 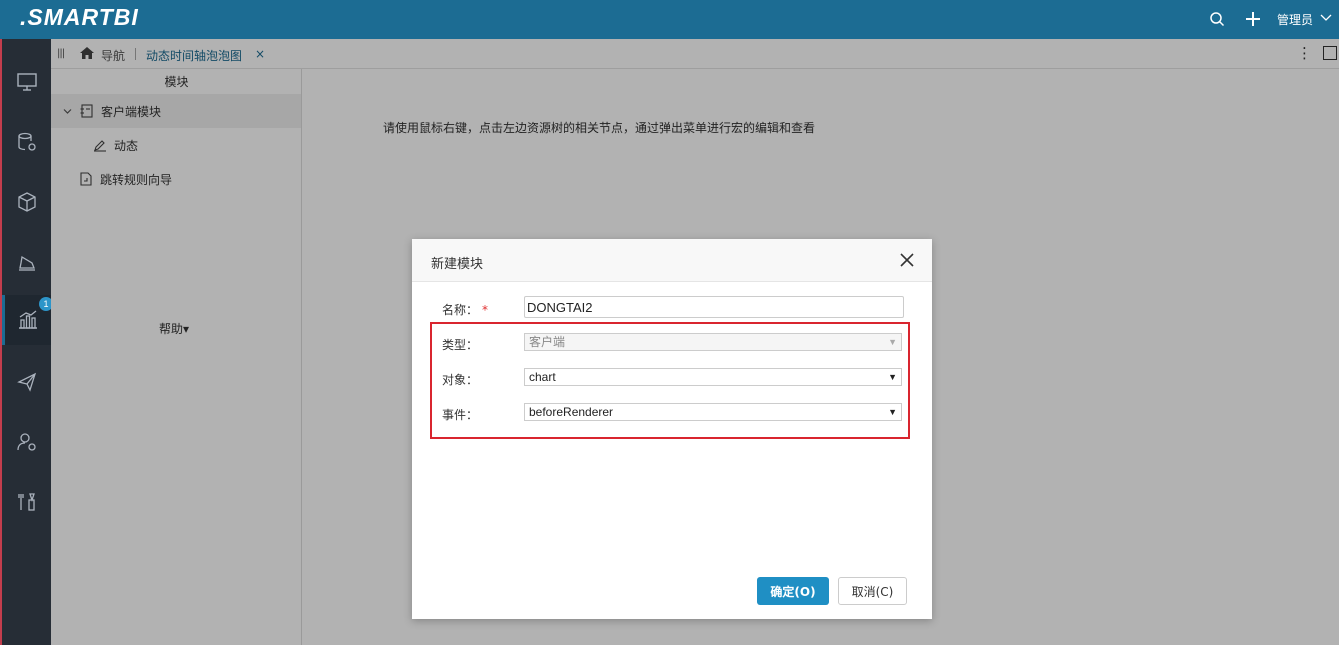 What do you see at coordinates (457, 264) in the screenshot?
I see `dialog-title: 新建模块` at bounding box center [457, 264].